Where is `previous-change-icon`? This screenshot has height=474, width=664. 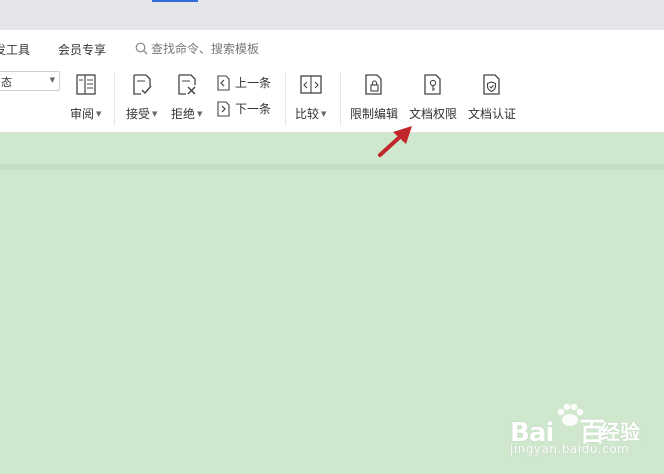 previous-change-icon is located at coordinates (223, 82).